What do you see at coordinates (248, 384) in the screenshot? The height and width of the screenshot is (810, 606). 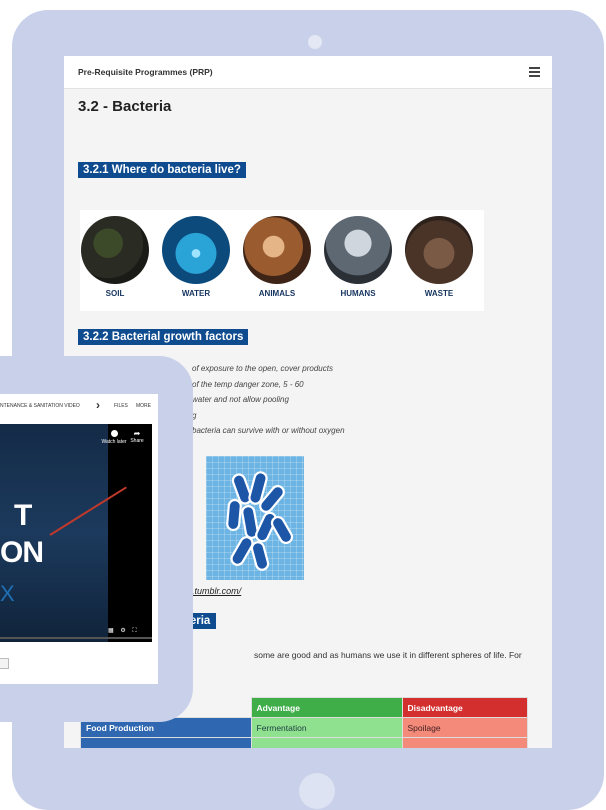 I see `list-item: of the temp danger zone, 5 - 60` at bounding box center [248, 384].